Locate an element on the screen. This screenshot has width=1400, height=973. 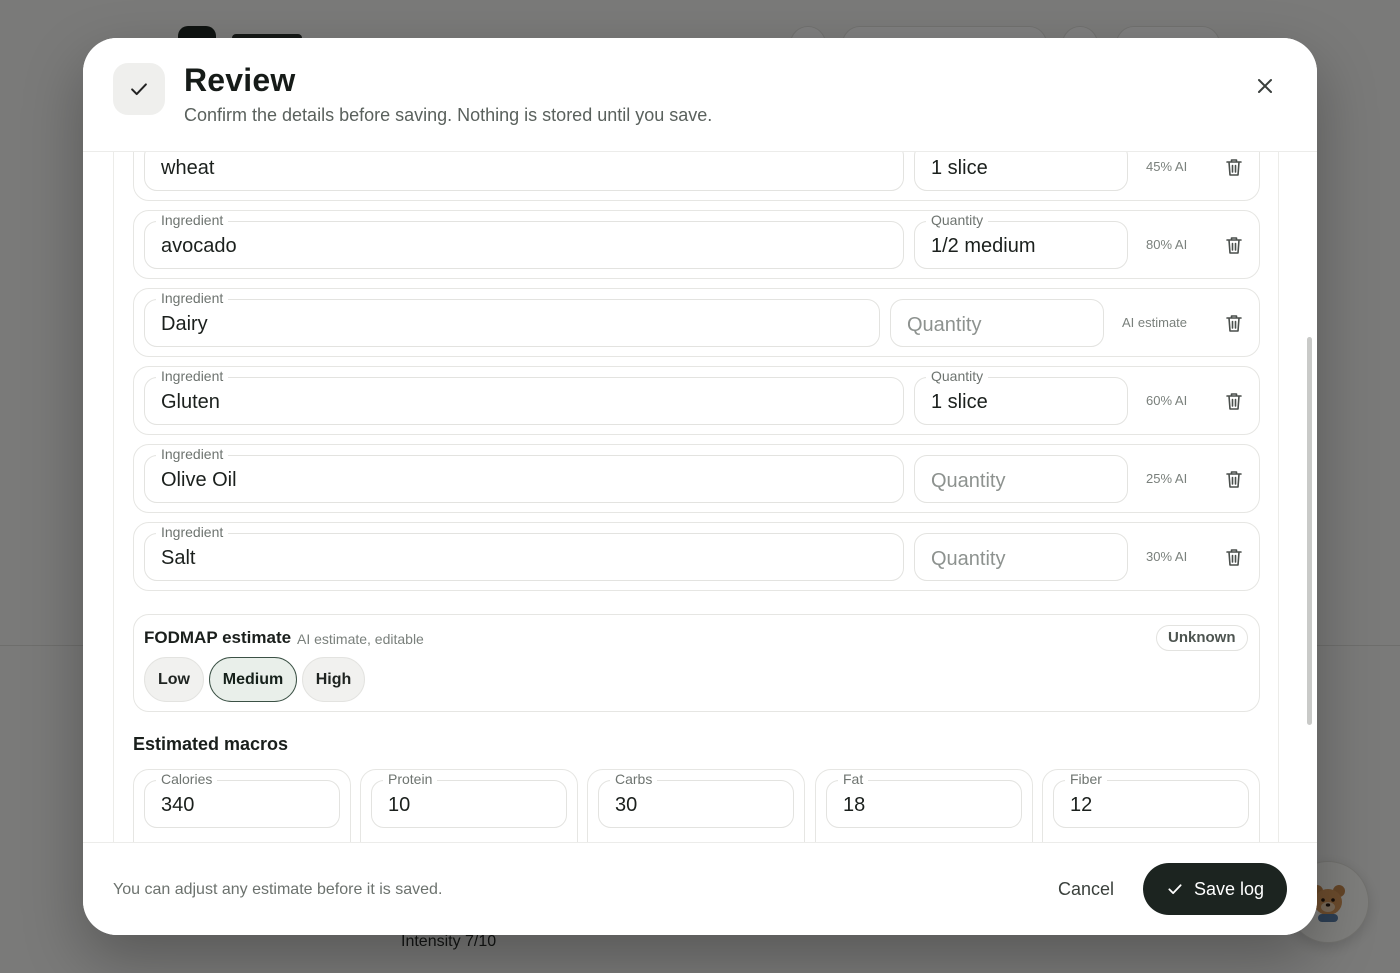
ingredient-name-value: Gluten is located at coordinates (190, 402).